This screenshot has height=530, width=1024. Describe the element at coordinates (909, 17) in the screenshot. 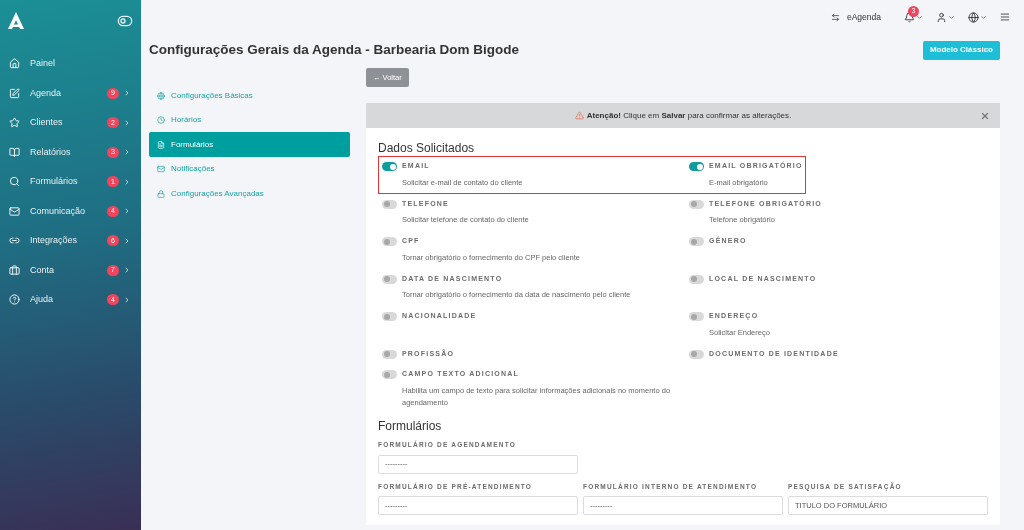

I see `bell-icon` at that location.